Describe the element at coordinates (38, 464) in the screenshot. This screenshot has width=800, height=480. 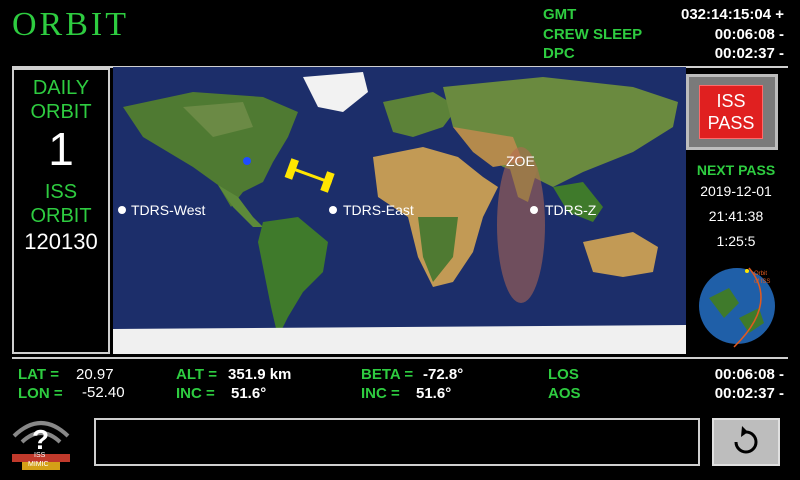
I see `logo-text-2: MIMIC` at that location.